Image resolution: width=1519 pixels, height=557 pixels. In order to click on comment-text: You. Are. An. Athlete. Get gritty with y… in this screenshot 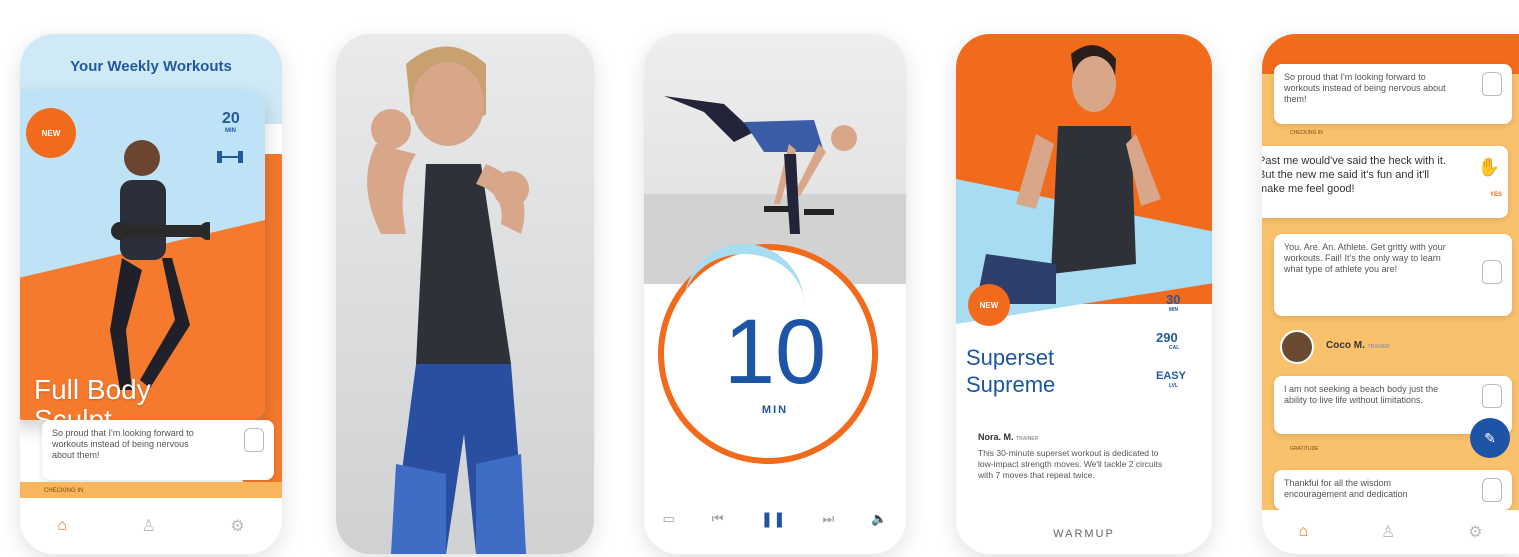, I will do `click(1365, 258)`.